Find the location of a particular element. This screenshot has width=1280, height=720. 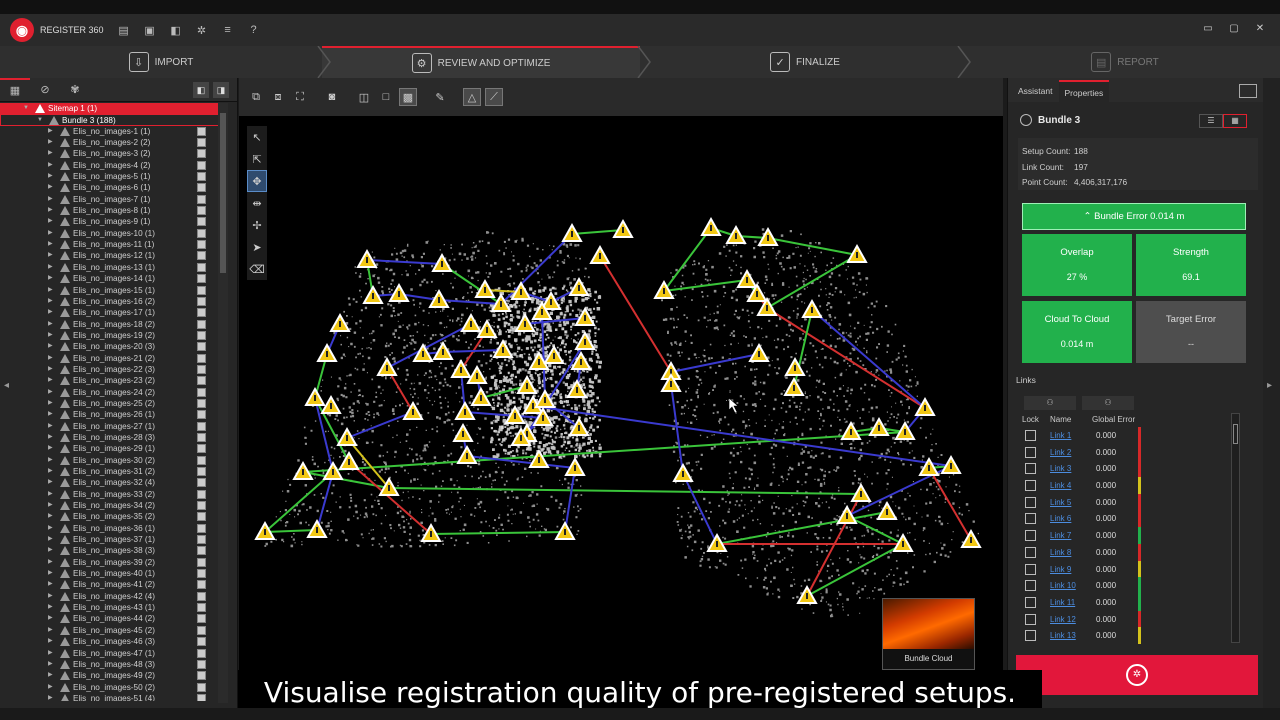

tree-scrollbar is located at coordinates (223, 403).